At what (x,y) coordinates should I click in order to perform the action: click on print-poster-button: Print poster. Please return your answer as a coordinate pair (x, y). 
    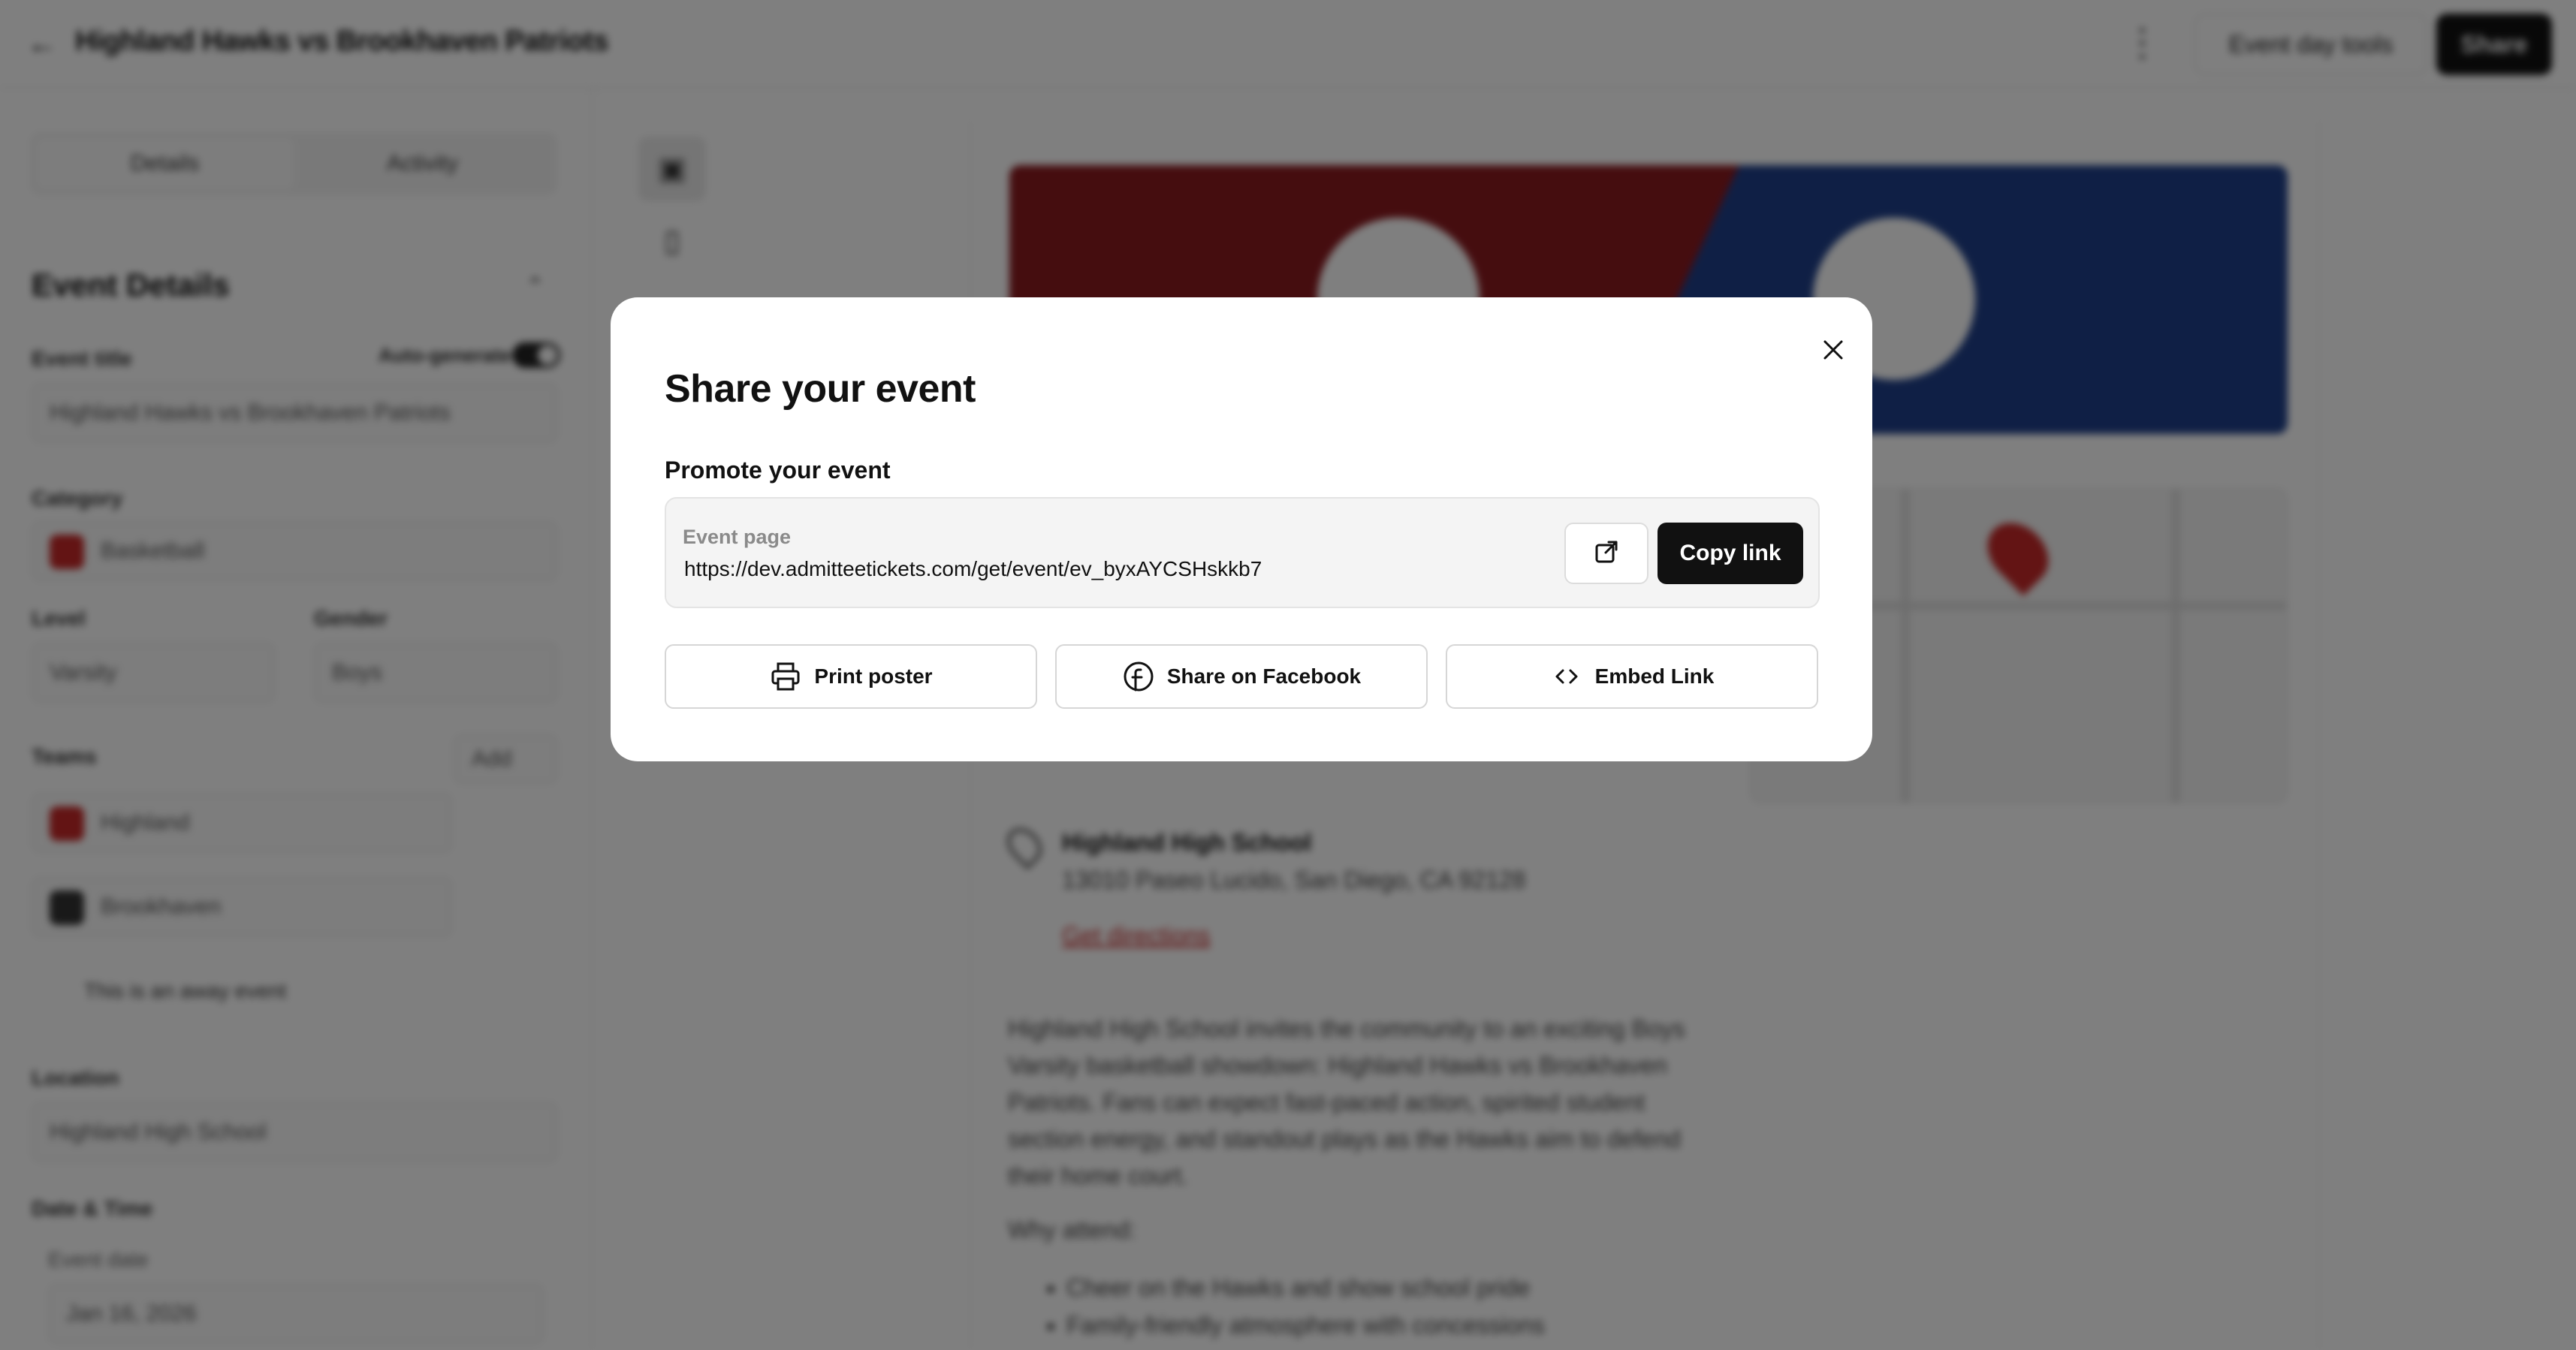
    Looking at the image, I should click on (851, 676).